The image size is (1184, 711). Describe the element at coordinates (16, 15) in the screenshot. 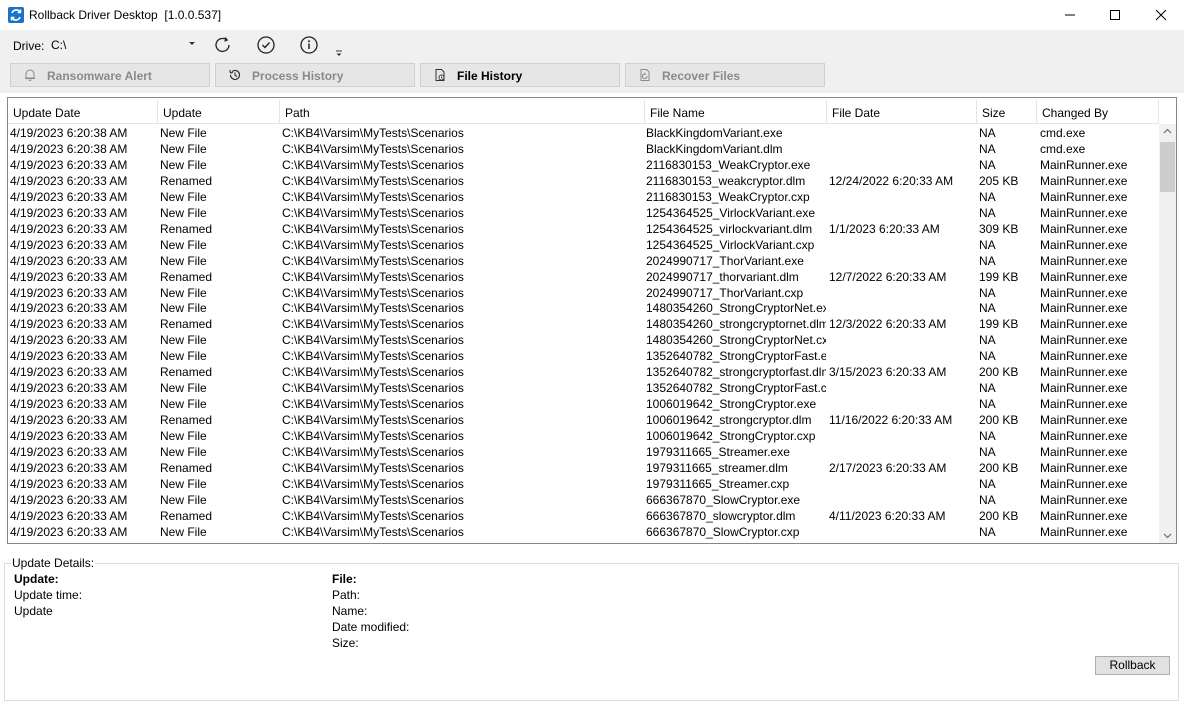

I see `app-logo-icon` at that location.